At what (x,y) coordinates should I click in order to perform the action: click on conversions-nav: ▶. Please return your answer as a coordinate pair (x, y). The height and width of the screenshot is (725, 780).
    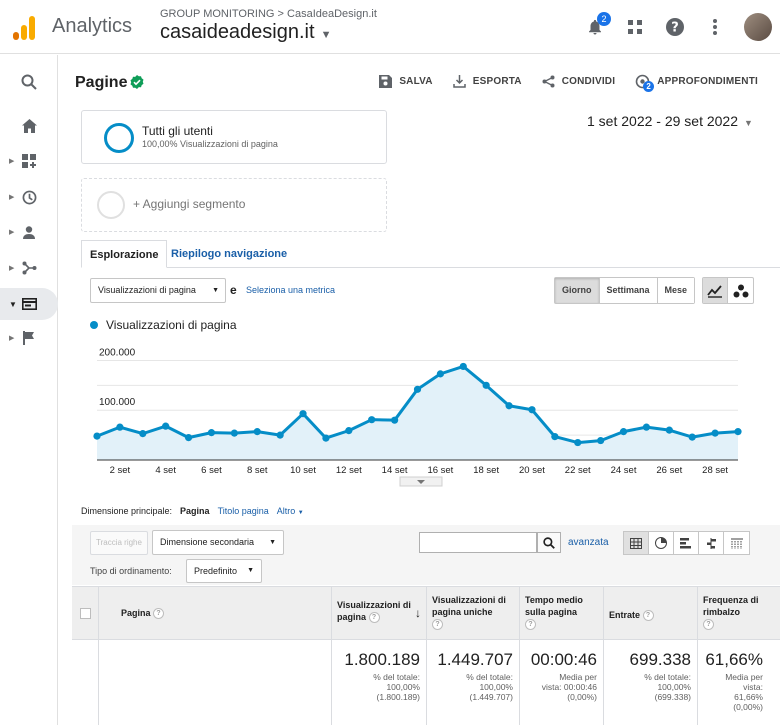
    Looking at the image, I should click on (29, 338).